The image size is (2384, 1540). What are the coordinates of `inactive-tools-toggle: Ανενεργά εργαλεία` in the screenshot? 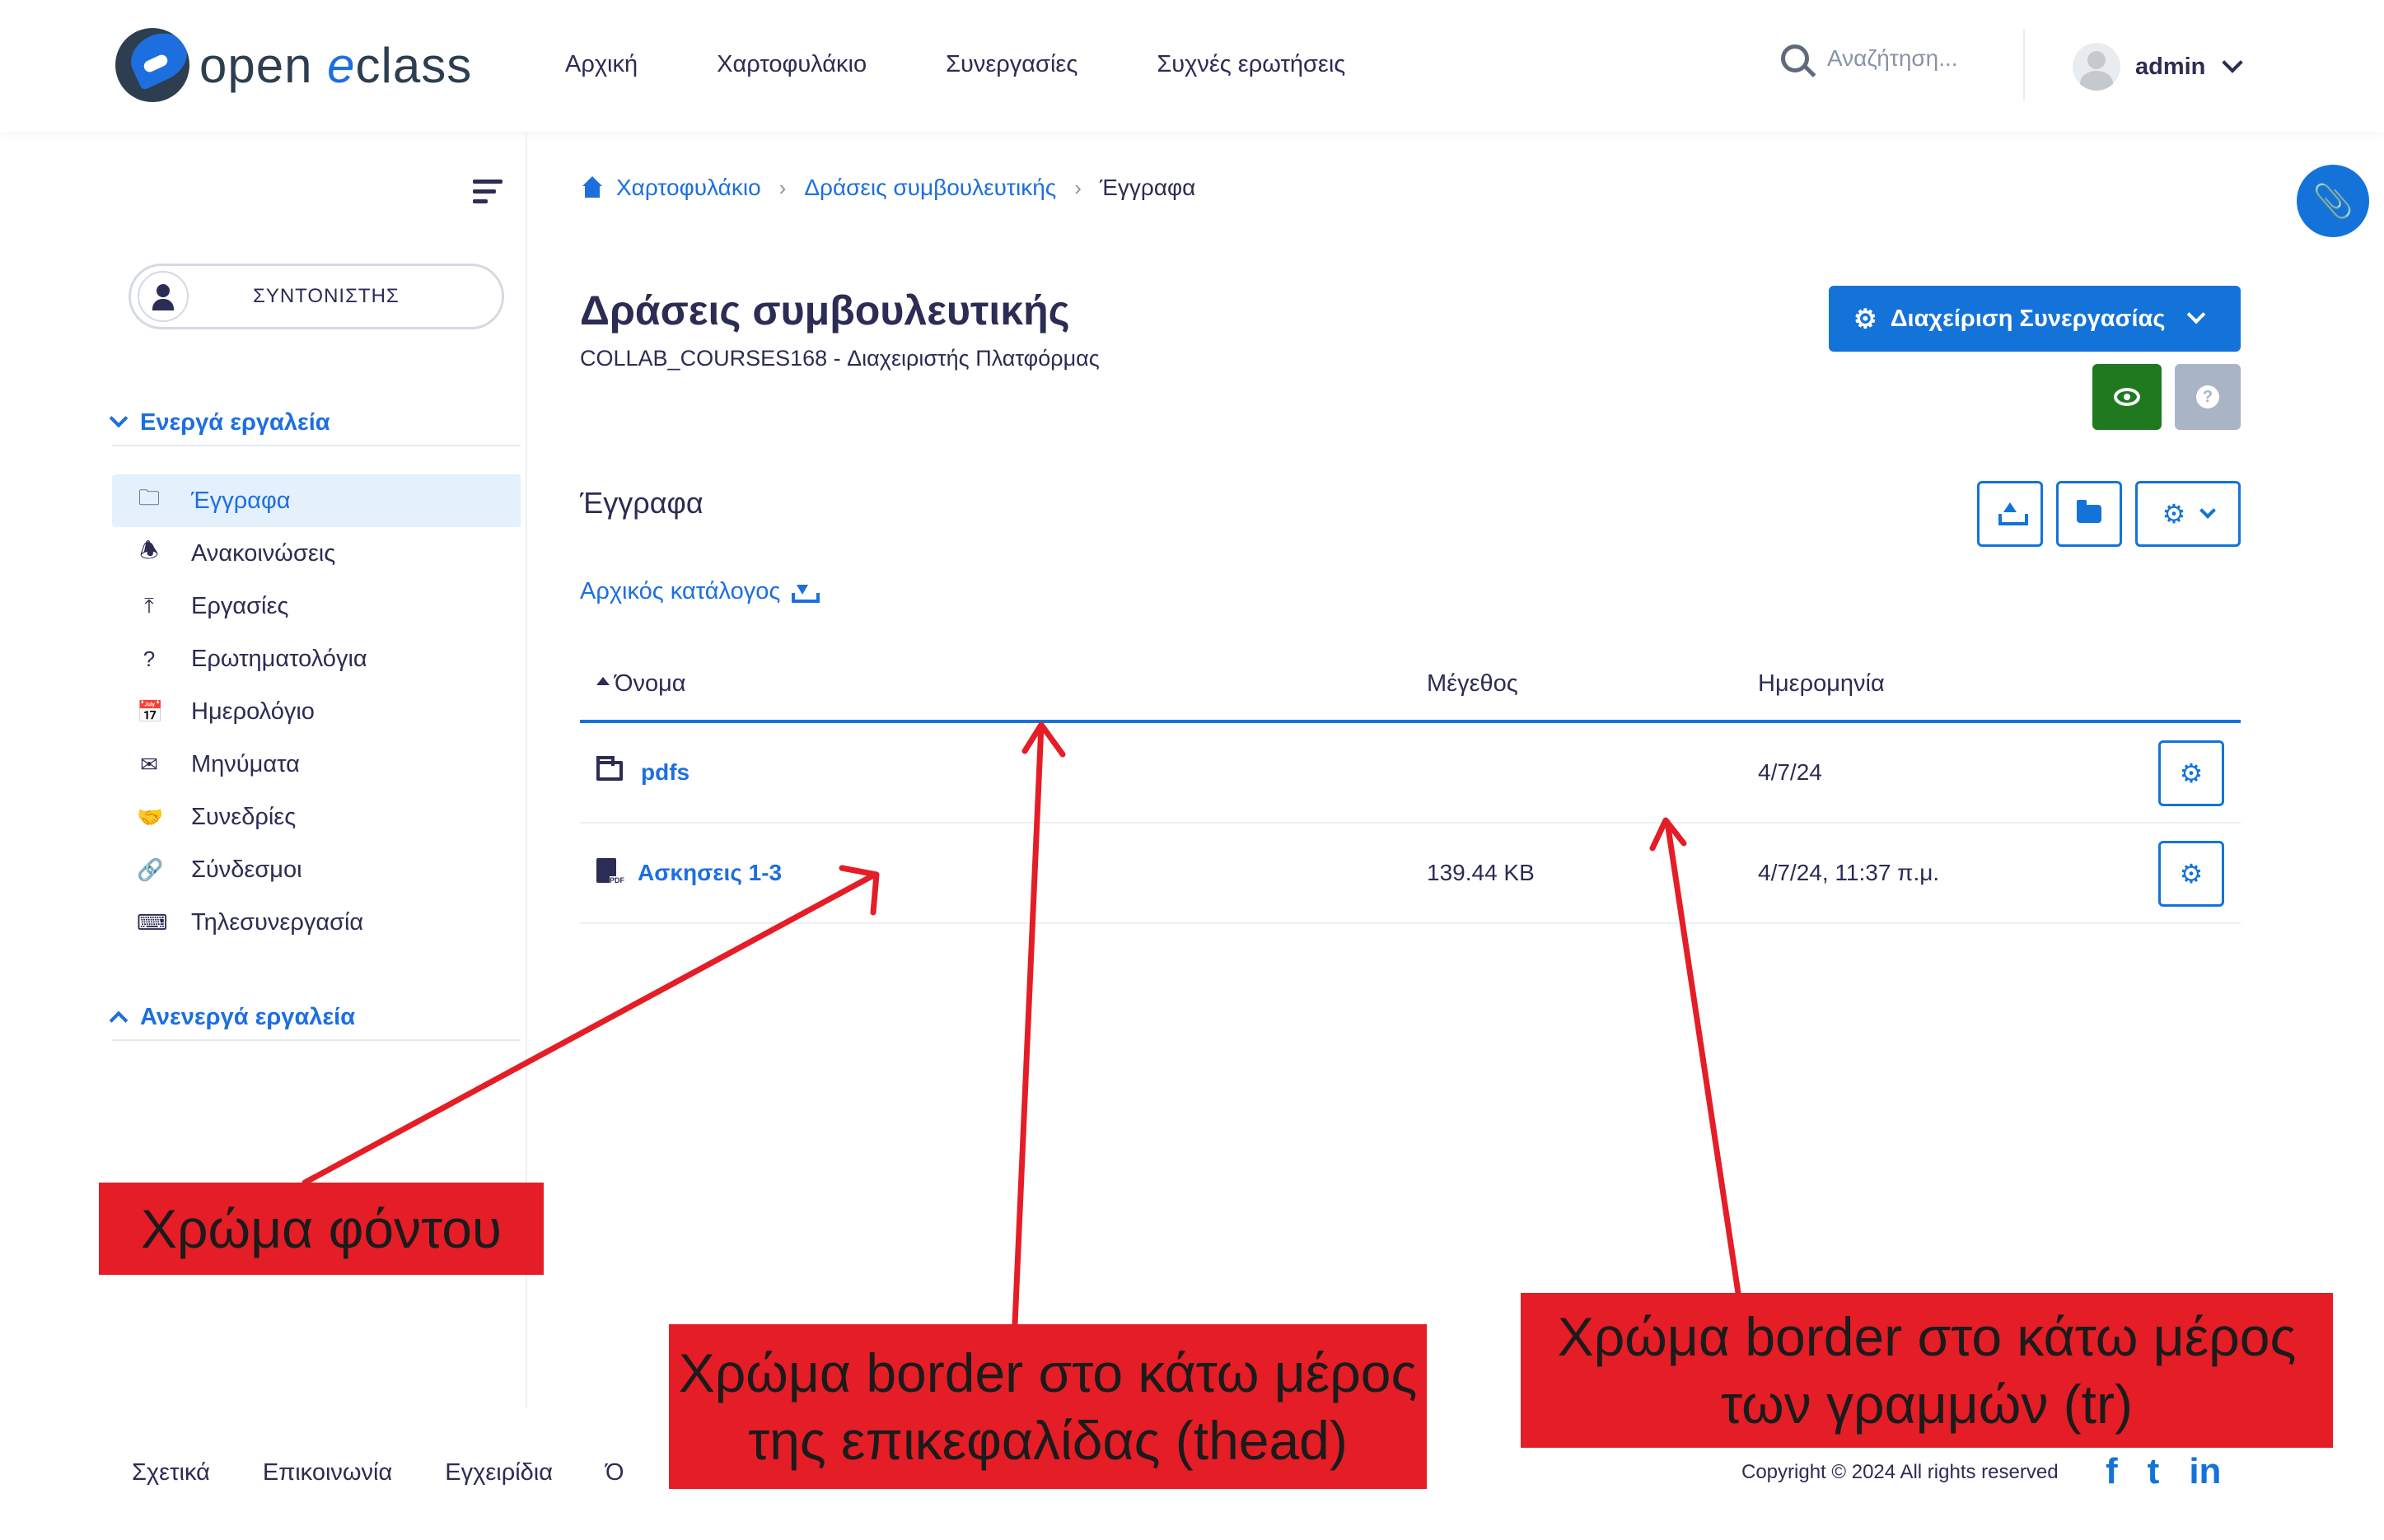 It's located at (315, 1018).